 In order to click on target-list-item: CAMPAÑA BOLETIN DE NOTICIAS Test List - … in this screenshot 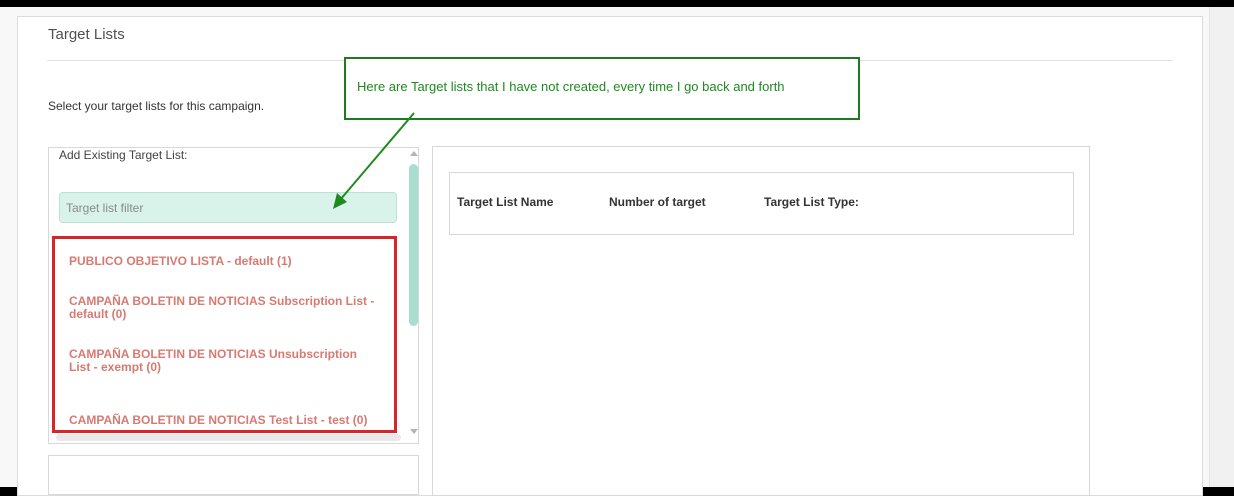, I will do `click(224, 420)`.